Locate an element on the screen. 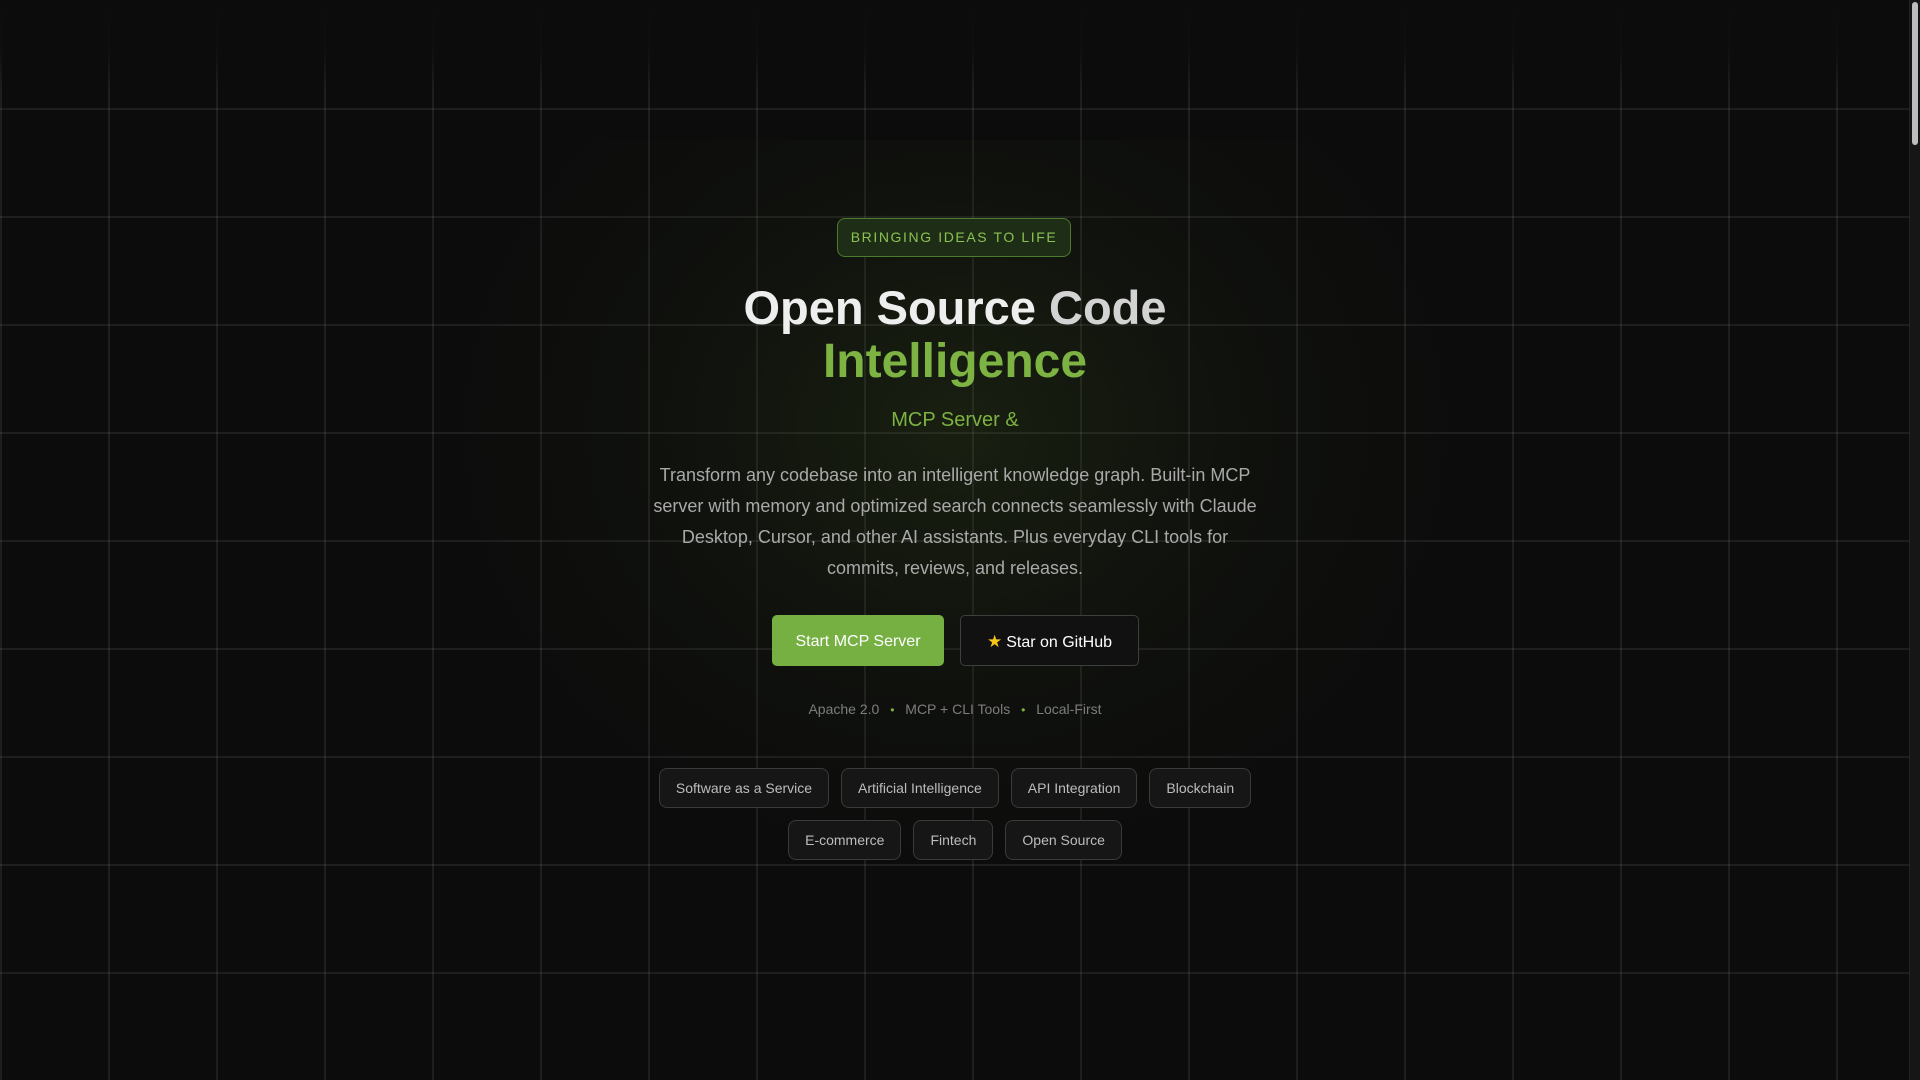 The height and width of the screenshot is (1080, 1920). hero-title-part1: Open Source is located at coordinates (896, 307).